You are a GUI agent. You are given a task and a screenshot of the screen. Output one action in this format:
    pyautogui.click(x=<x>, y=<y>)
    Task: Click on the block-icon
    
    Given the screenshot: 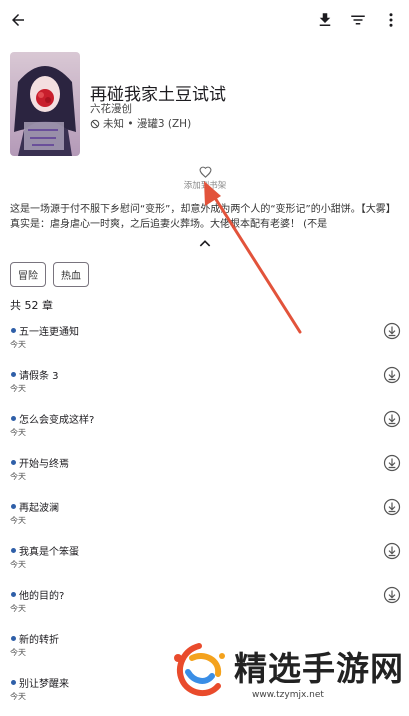 What is the action you would take?
    pyautogui.click(x=95, y=123)
    